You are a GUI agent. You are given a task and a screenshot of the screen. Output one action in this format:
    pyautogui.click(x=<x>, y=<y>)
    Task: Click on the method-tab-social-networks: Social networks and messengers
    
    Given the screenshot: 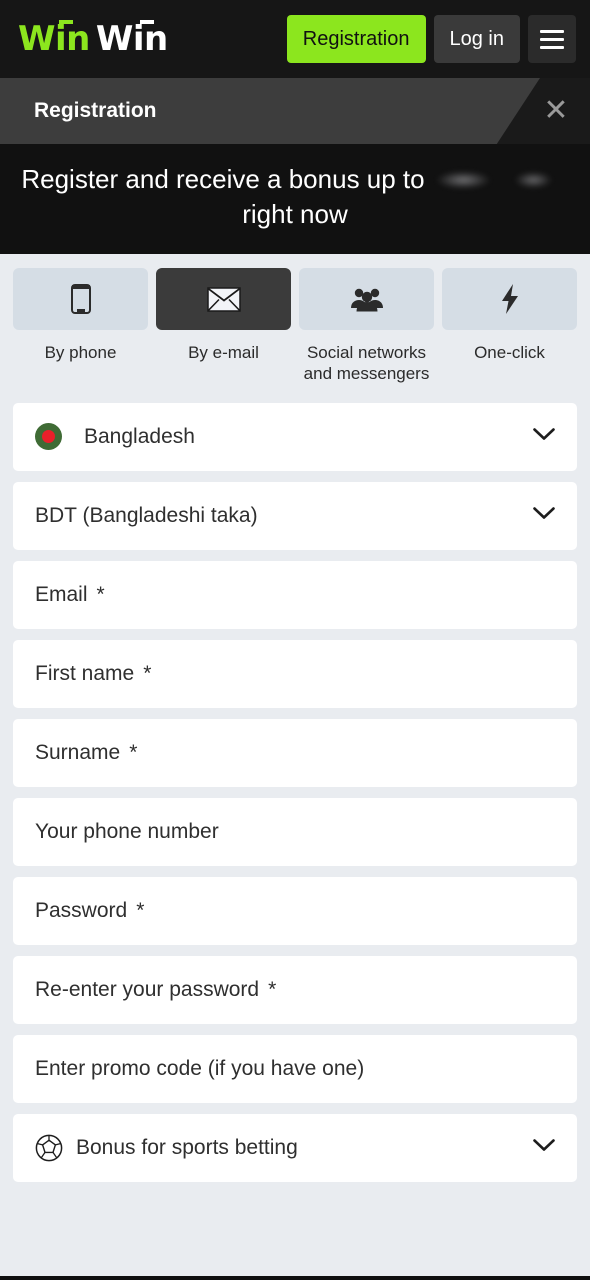 What is the action you would take?
    pyautogui.click(x=366, y=326)
    